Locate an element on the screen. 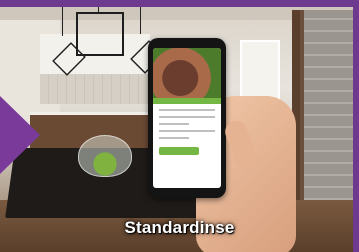  app-button is located at coordinates (179, 151).